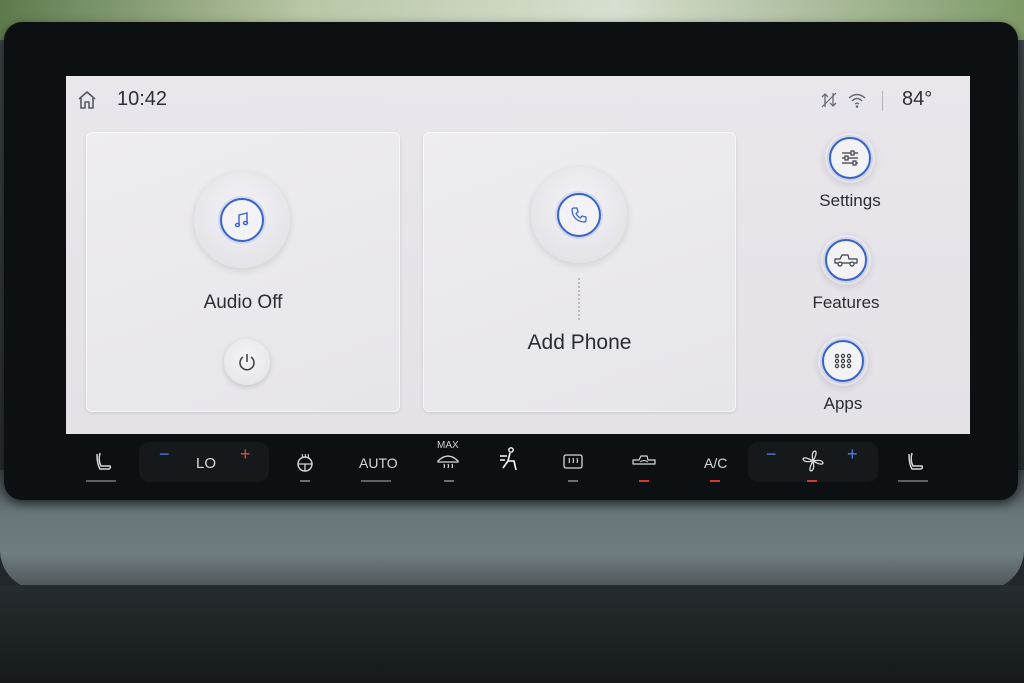 The image size is (1024, 683). I want to click on ac-indicator, so click(715, 481).